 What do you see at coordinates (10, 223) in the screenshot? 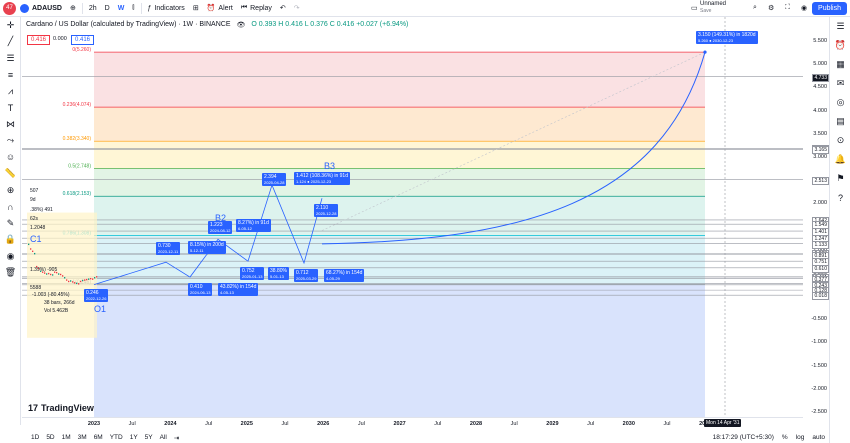
I see `lock-drawing-icon: ✎` at bounding box center [10, 223].